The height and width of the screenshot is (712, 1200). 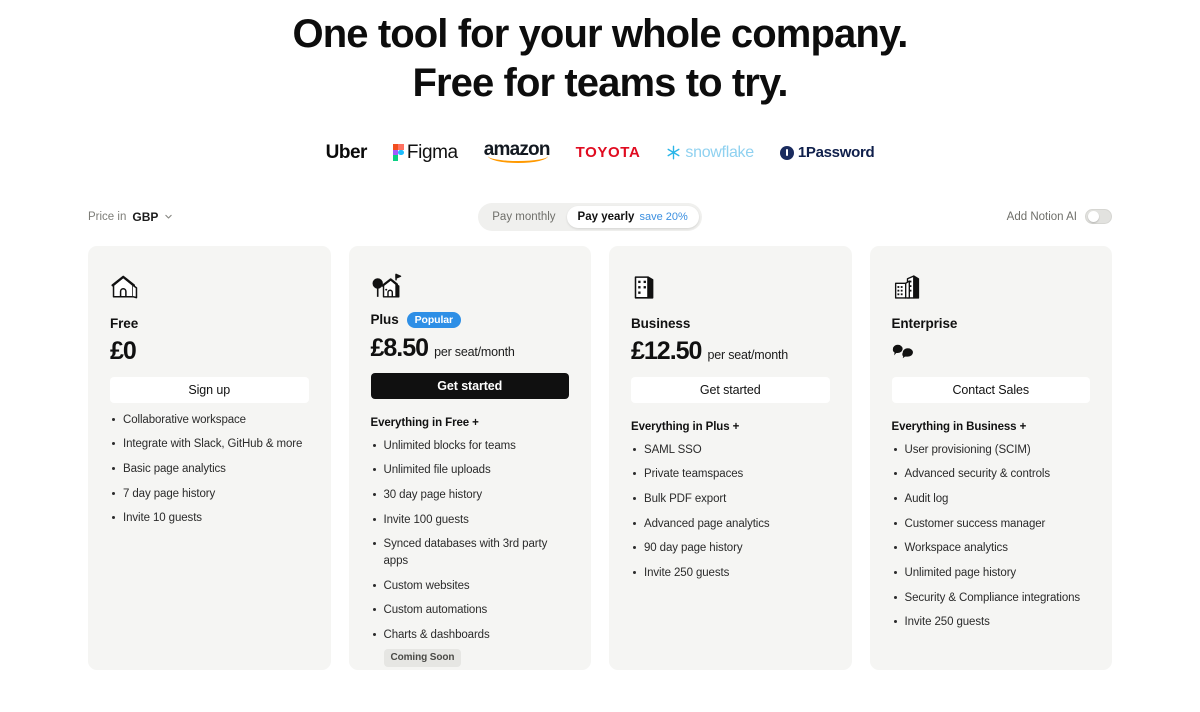 I want to click on list-item: Collaborative workspace, so click(x=209, y=420).